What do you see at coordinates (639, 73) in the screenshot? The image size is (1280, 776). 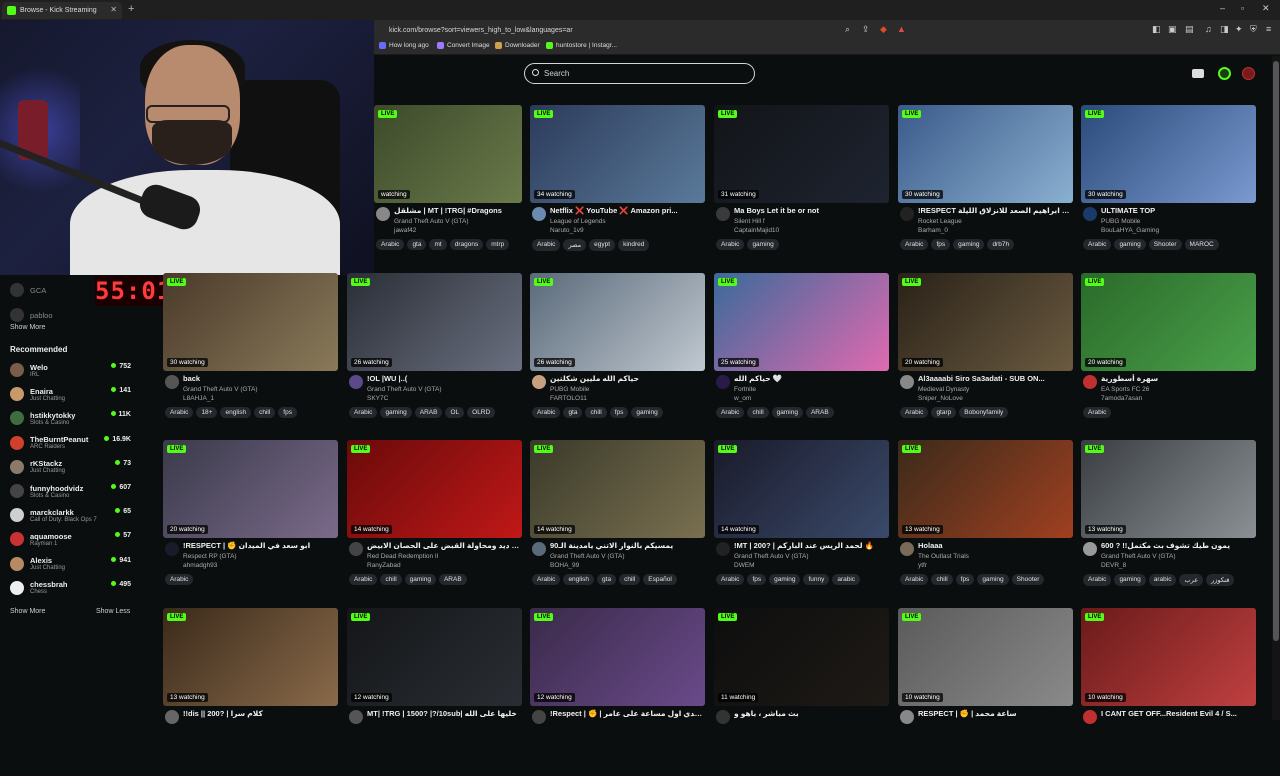 I see `search-input: Search` at bounding box center [639, 73].